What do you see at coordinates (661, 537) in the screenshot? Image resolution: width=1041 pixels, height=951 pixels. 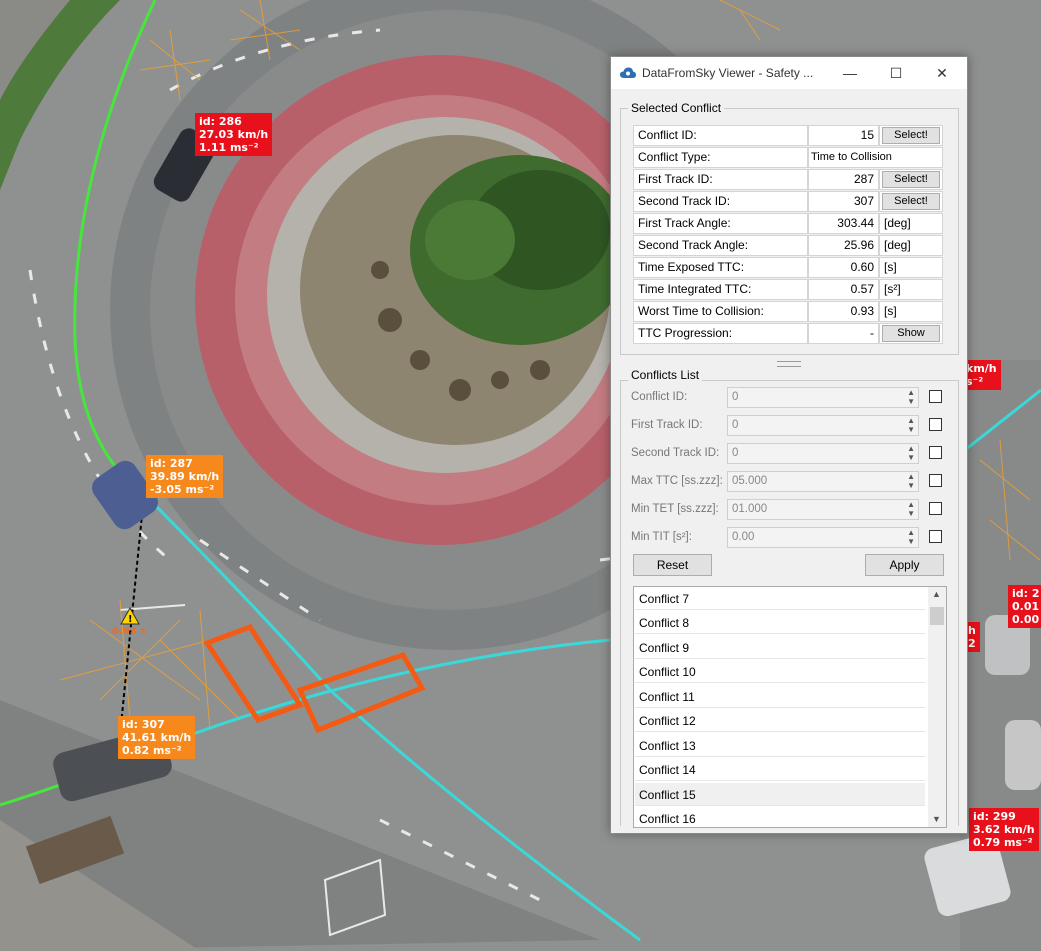 I see `filter-label: Min TIT [s²]:` at bounding box center [661, 537].